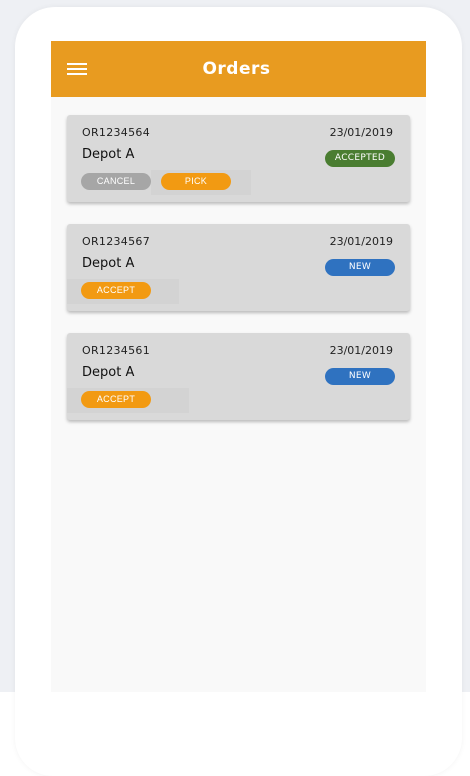  Describe the element at coordinates (238, 267) in the screenshot. I see `order-card: OR1234567 23/01/2019 Depot A NEW ACCEPT` at that location.